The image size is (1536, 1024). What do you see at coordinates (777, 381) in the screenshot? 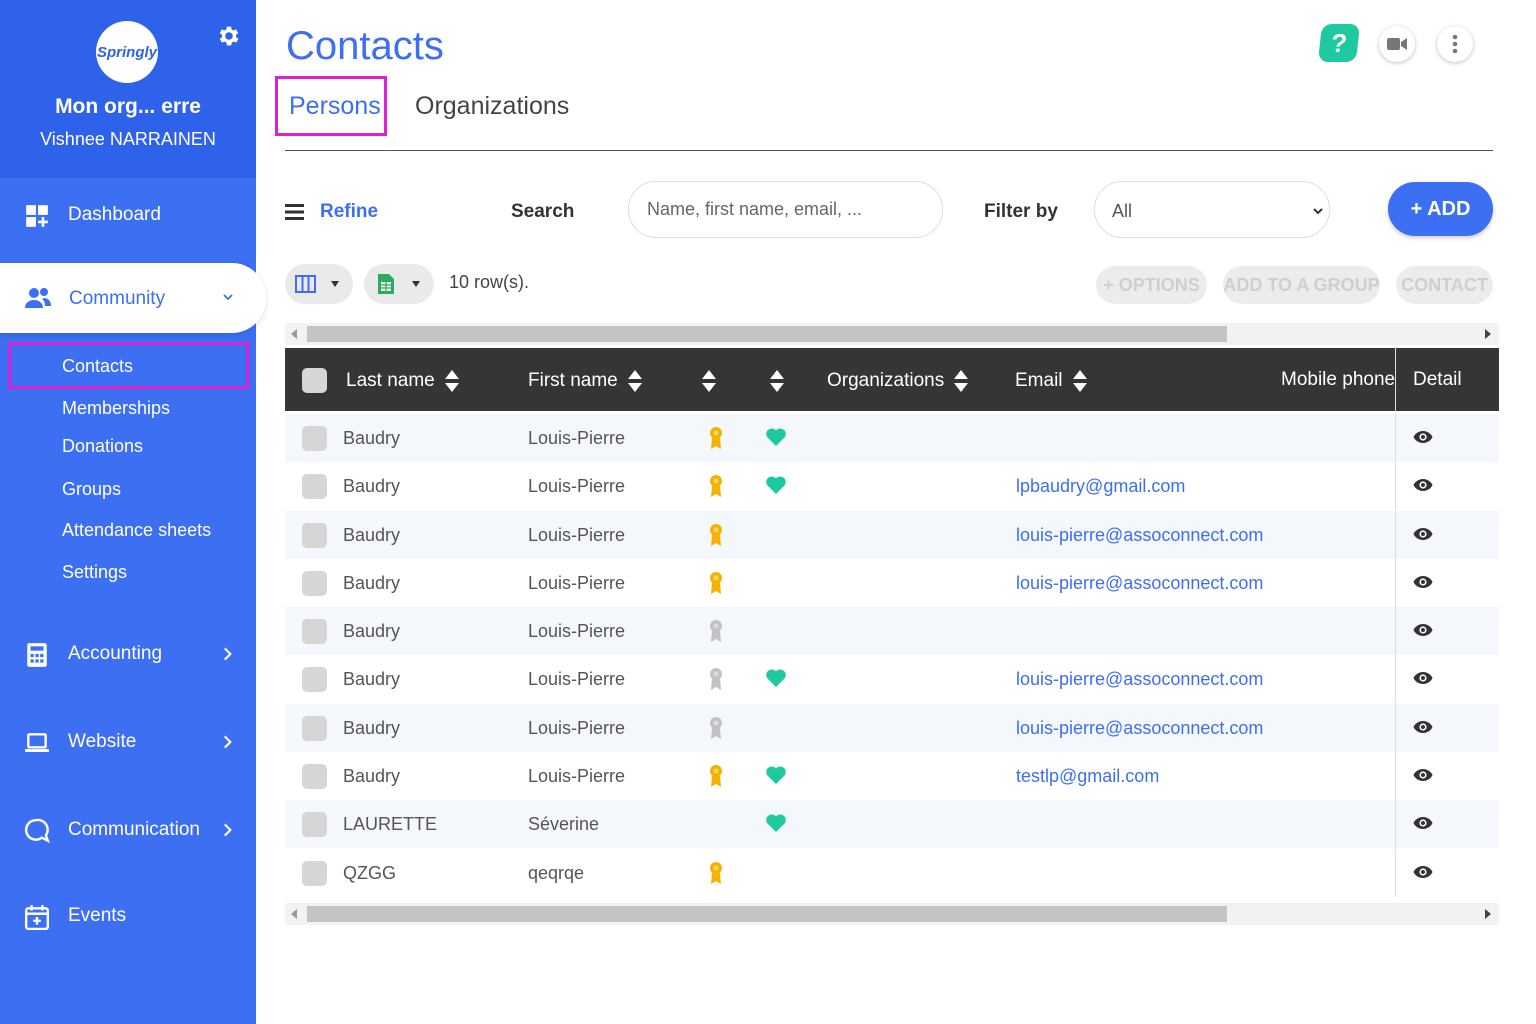
I see `column-header-donation` at bounding box center [777, 381].